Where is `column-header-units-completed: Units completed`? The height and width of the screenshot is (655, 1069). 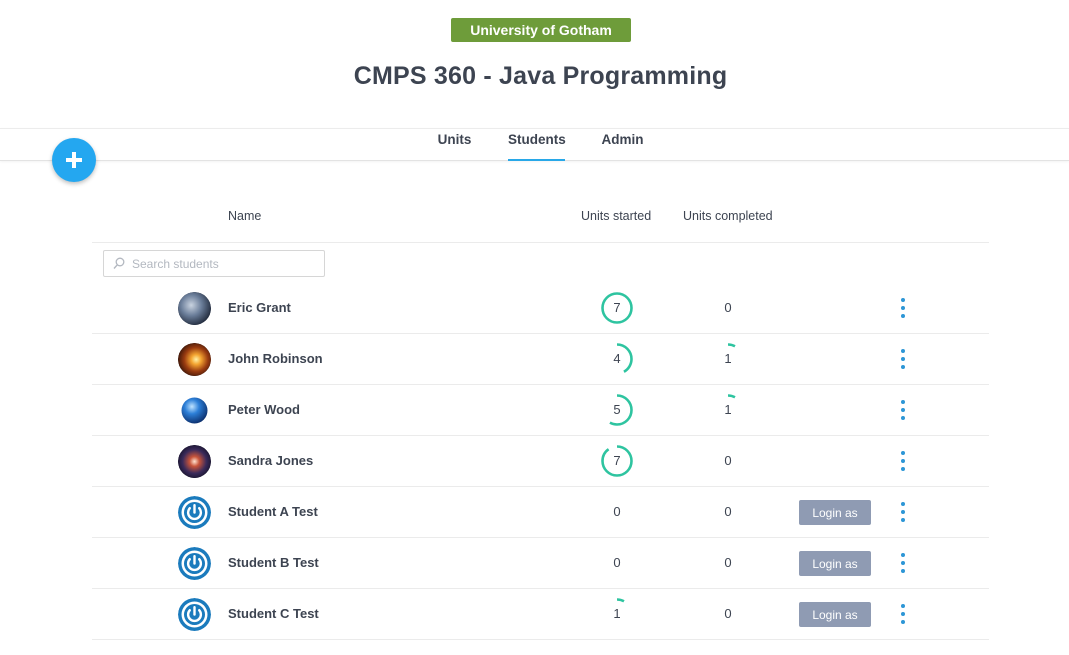 column-header-units-completed: Units completed is located at coordinates (728, 216).